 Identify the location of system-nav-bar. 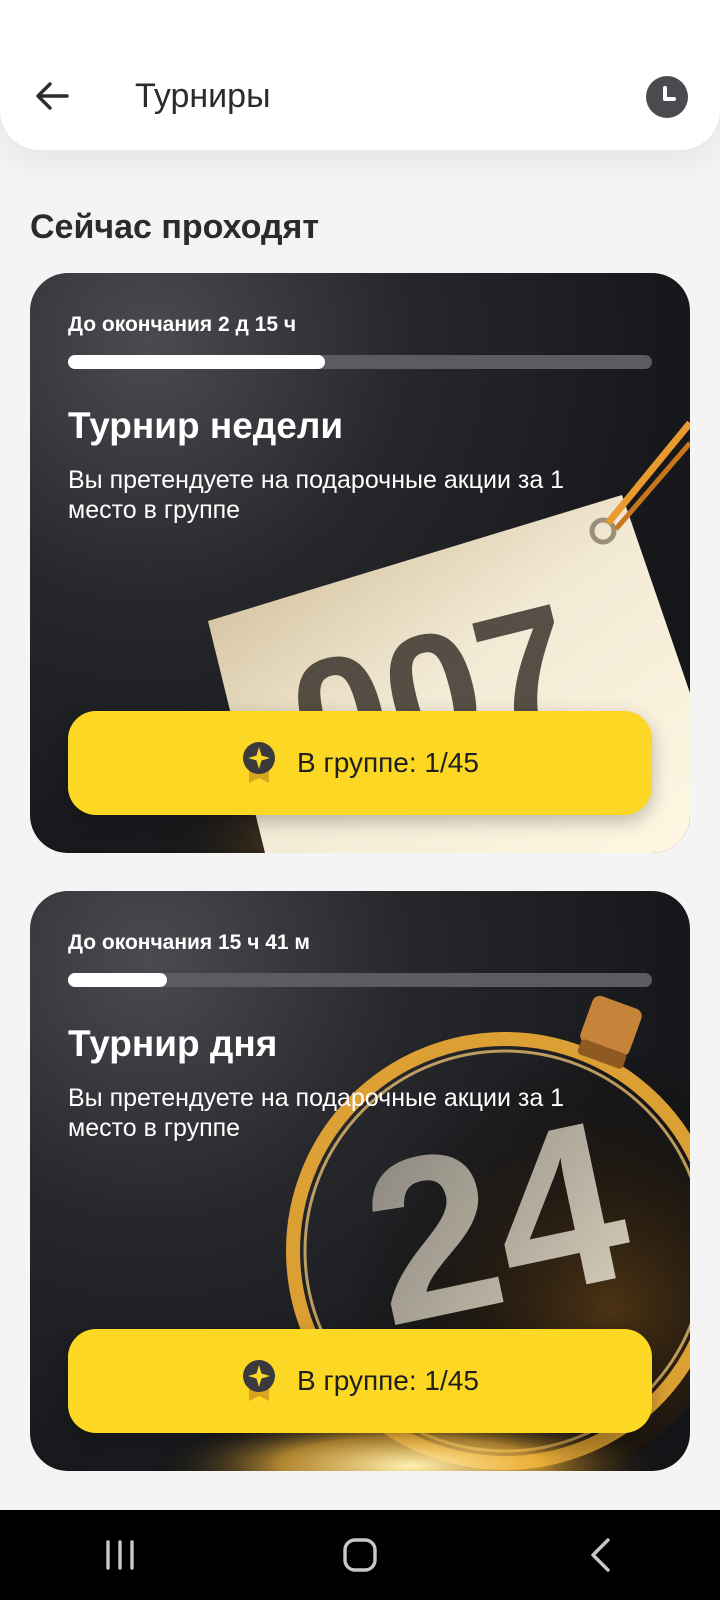
(360, 1555).